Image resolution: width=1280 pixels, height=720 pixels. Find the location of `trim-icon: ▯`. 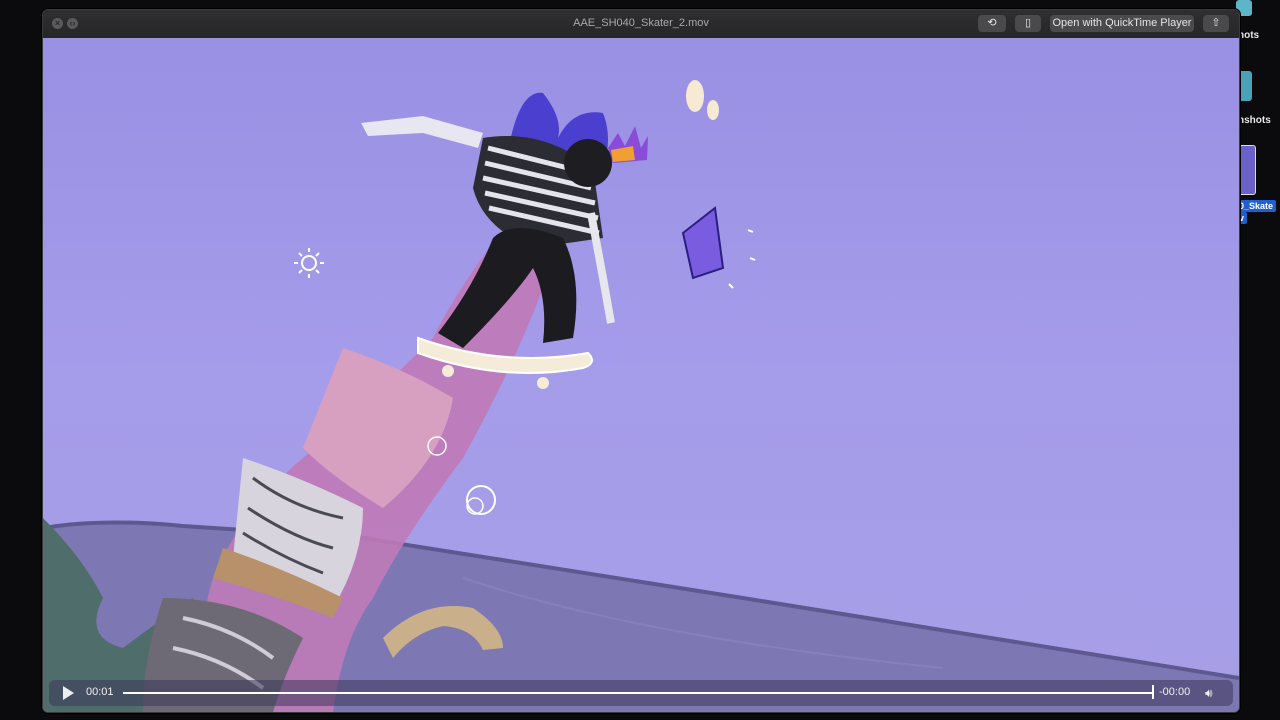

trim-icon: ▯ is located at coordinates (1028, 23).